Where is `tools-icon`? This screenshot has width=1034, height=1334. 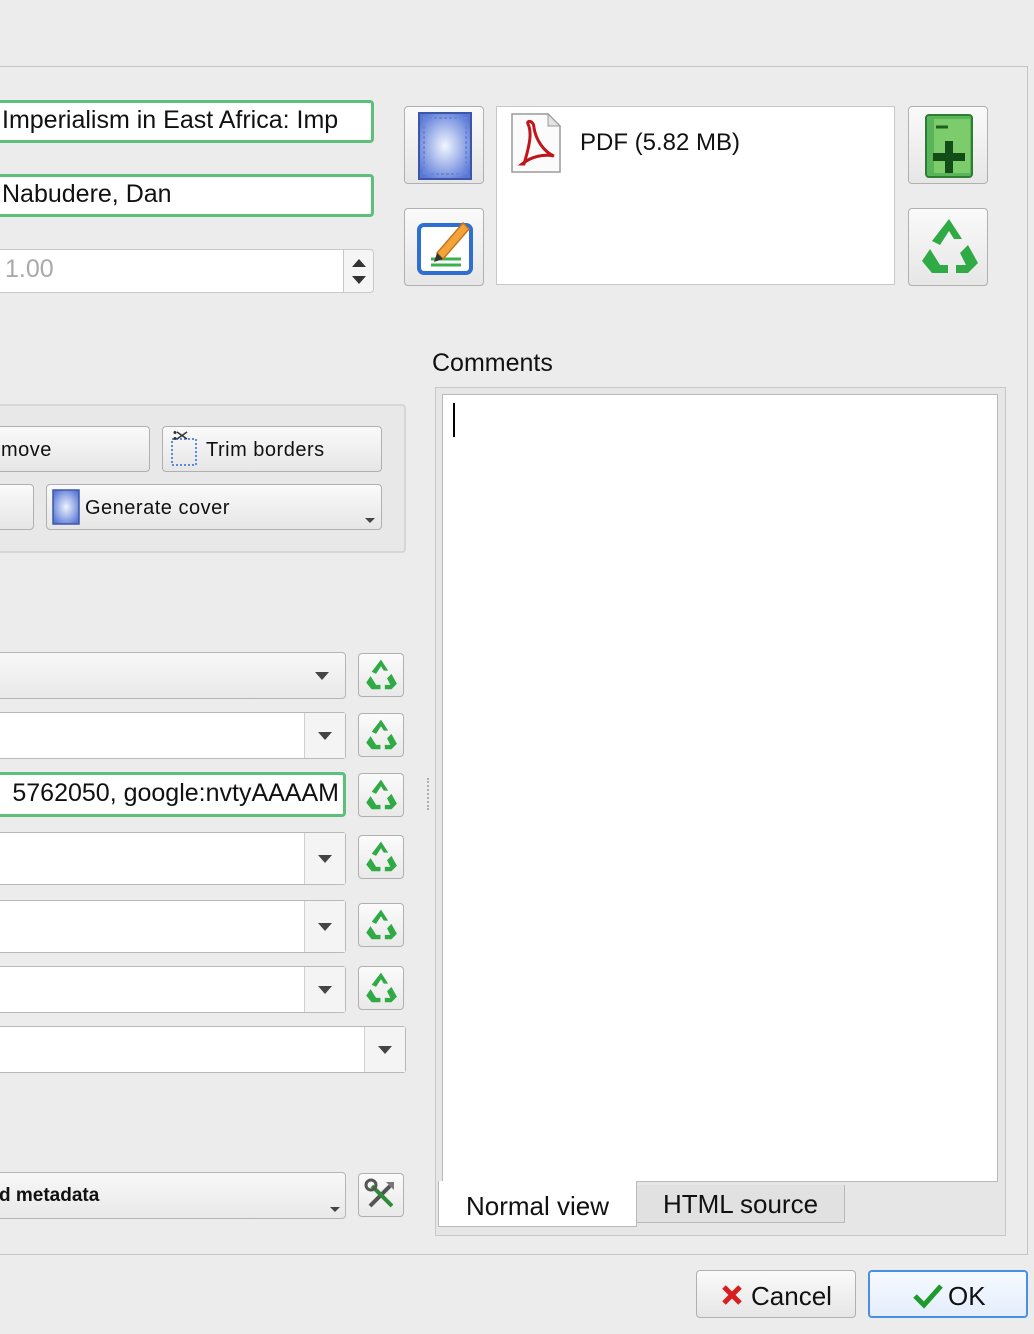
tools-icon is located at coordinates (379, 1193).